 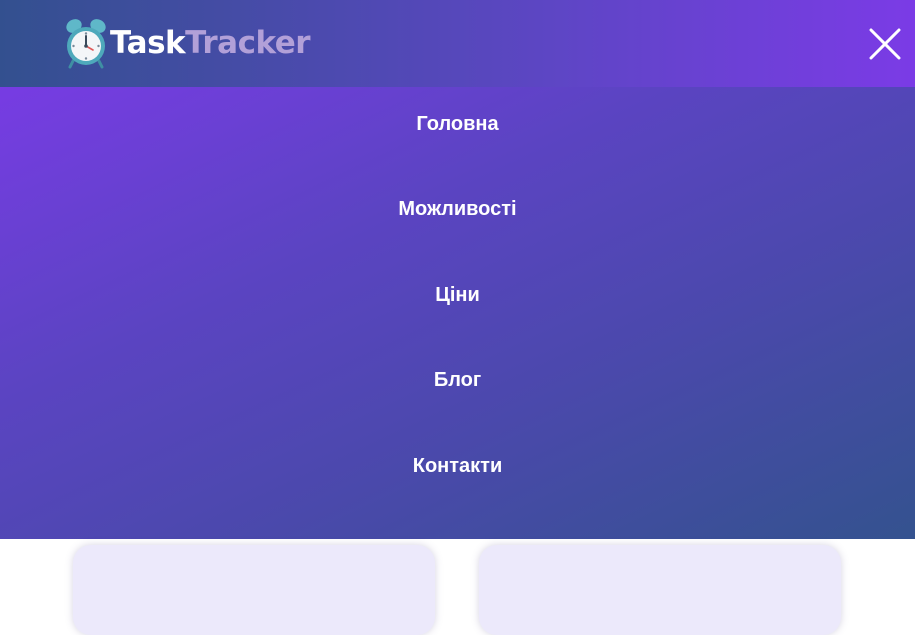 I want to click on nav-item-label: Ціни, so click(x=457, y=295).